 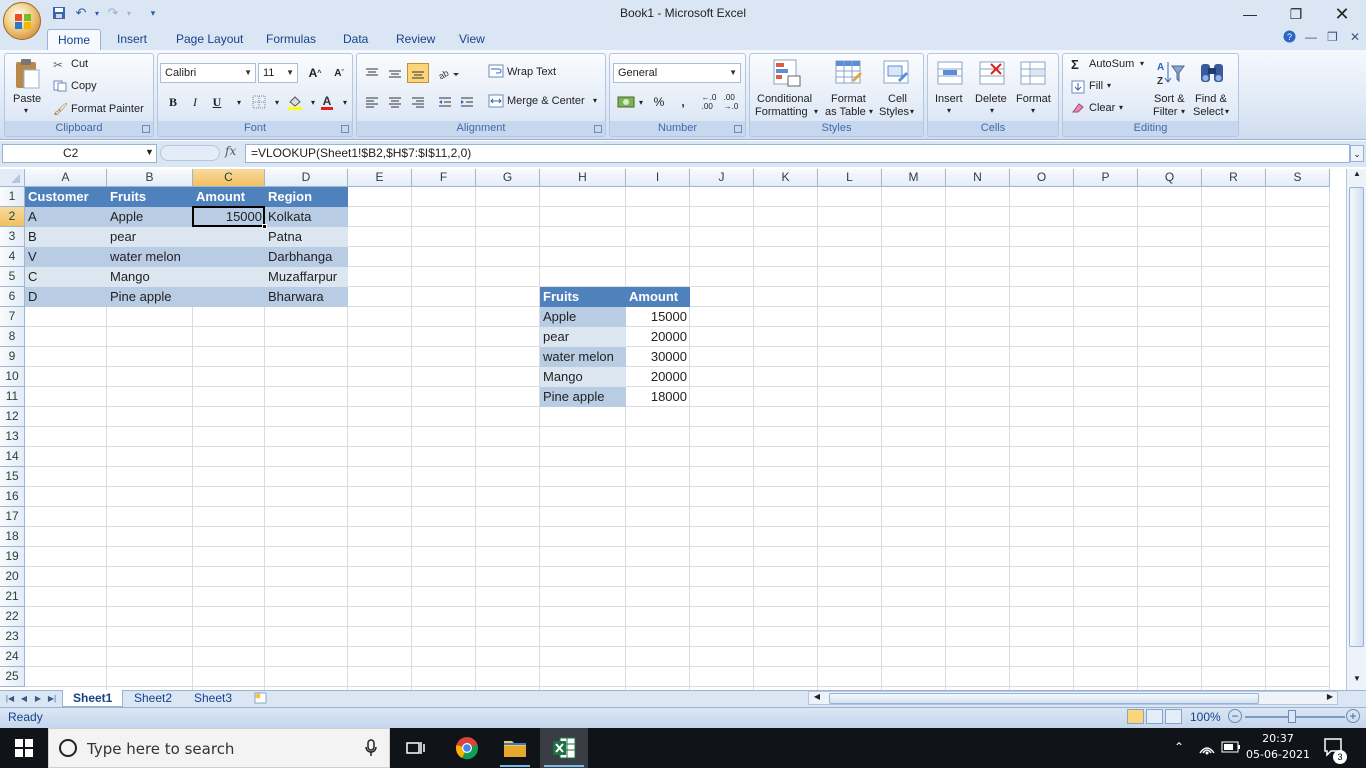 I want to click on conditional-formatting-label-2: Formatting, so click(x=781, y=112).